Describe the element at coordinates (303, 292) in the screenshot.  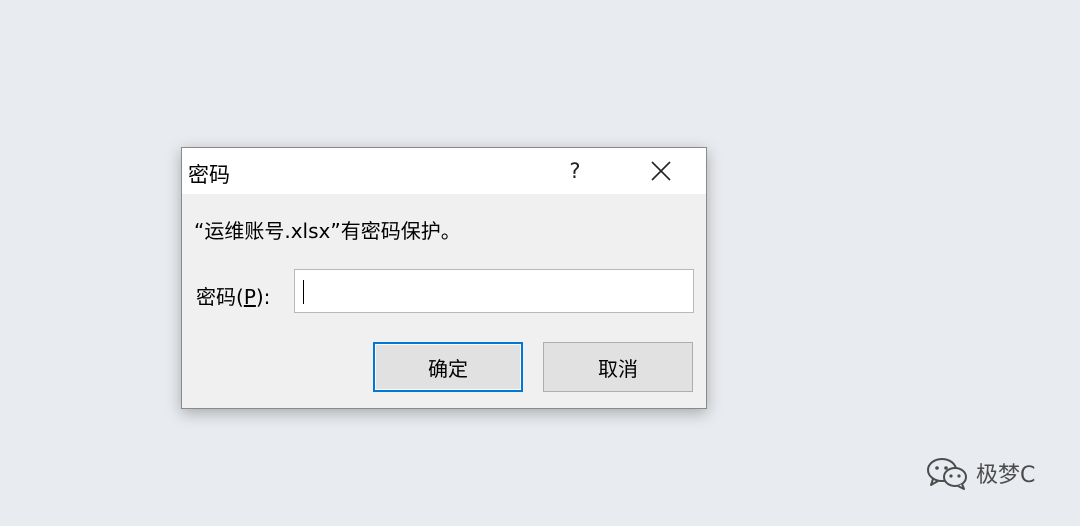
I see `text-caret` at that location.